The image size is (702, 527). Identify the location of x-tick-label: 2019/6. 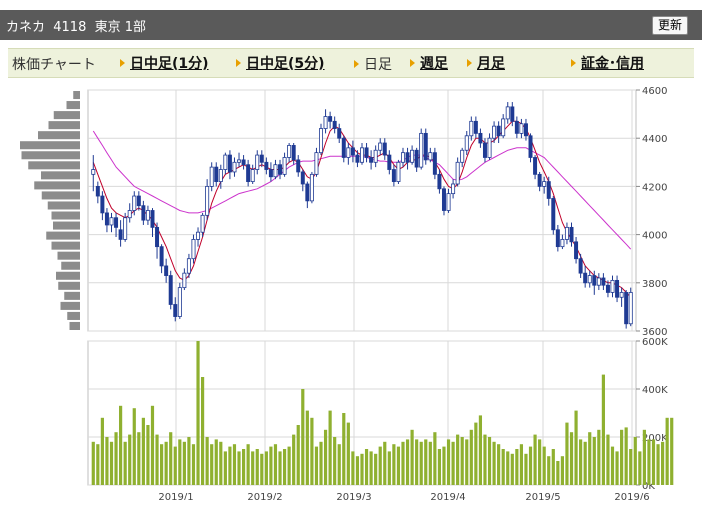
(631, 496).